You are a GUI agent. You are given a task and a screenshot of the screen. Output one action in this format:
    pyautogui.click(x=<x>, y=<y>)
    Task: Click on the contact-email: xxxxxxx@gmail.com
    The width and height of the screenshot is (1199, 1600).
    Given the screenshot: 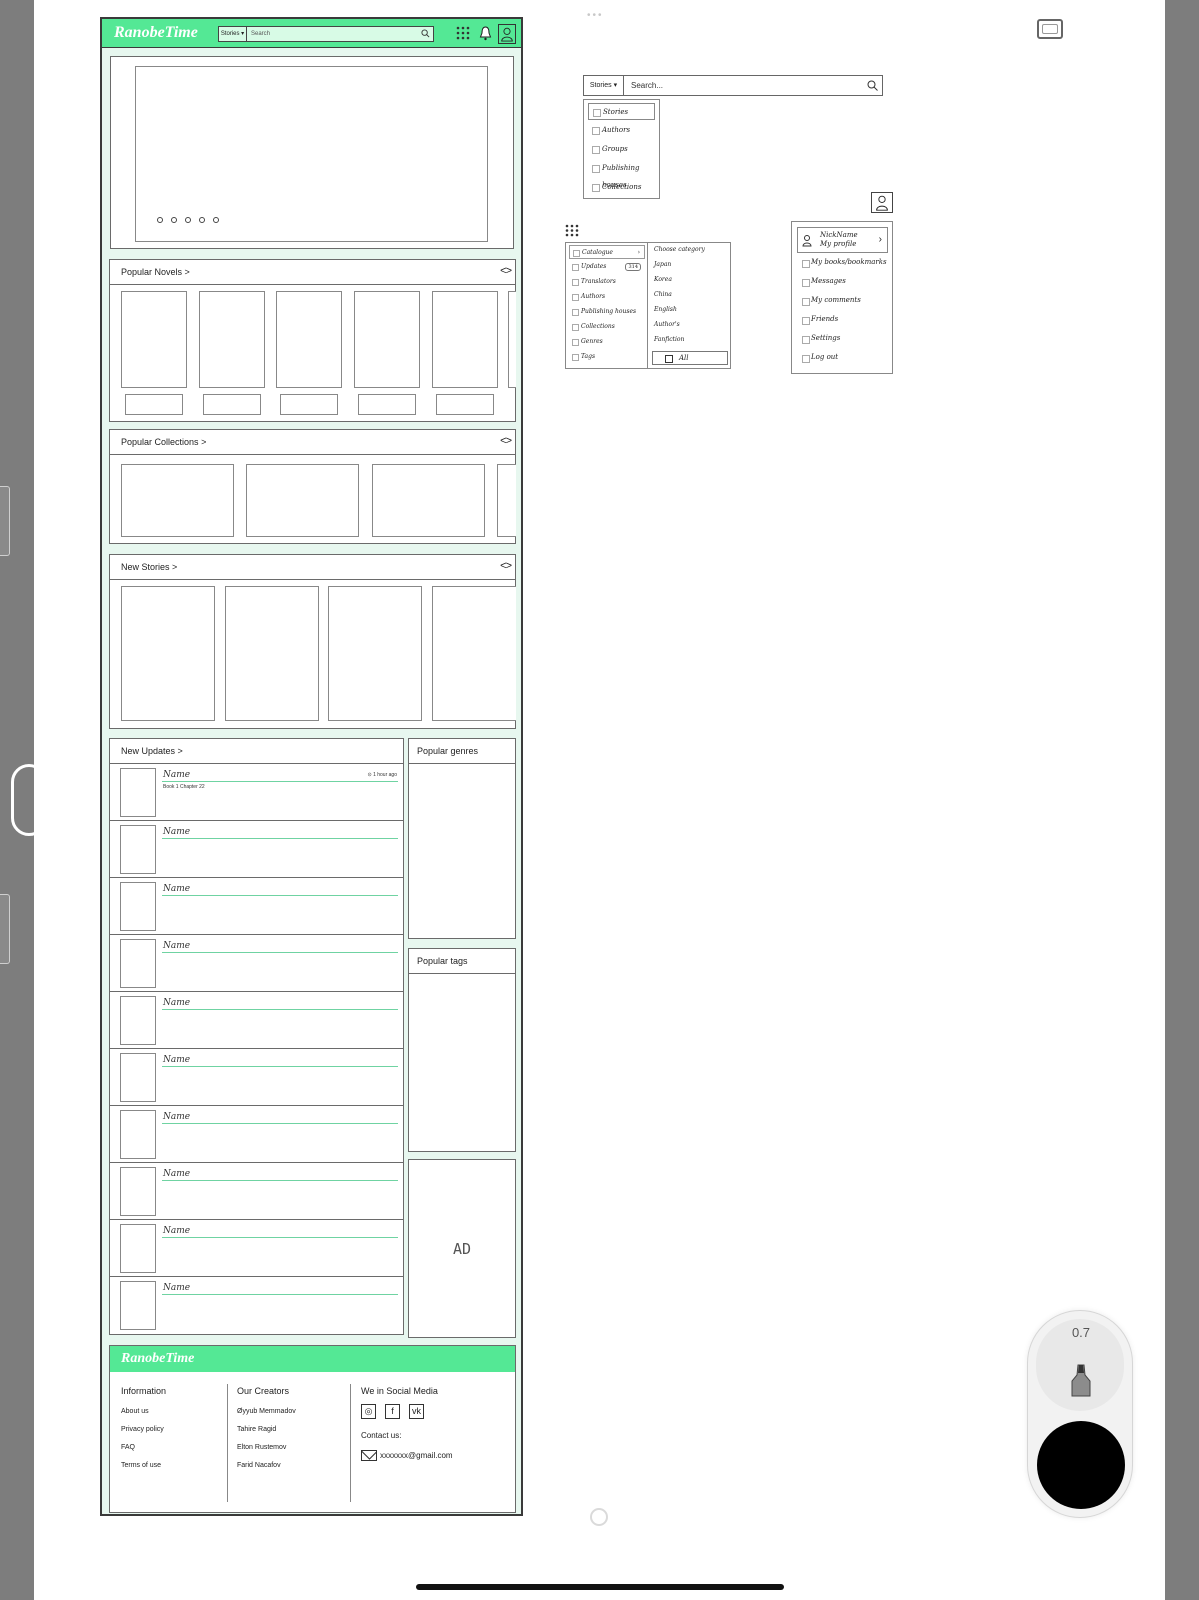 What is the action you would take?
    pyautogui.click(x=407, y=1455)
    